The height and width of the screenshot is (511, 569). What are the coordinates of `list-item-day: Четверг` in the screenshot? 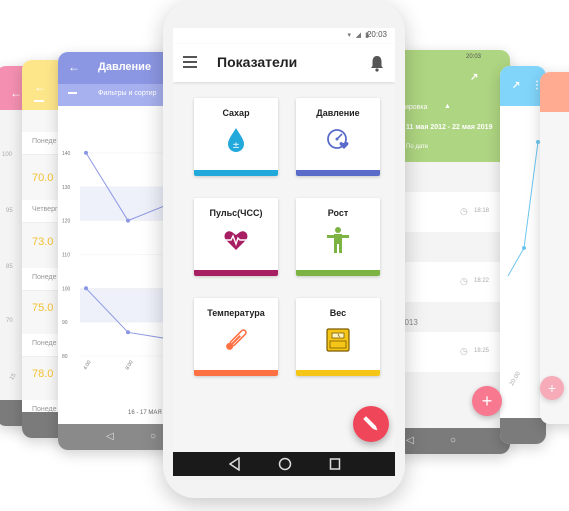 It's located at (45, 209).